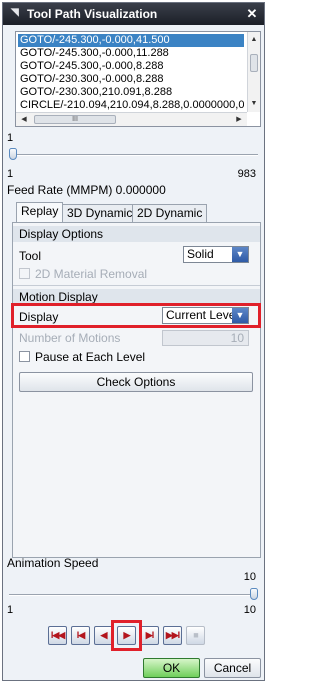 The image size is (320, 683). Describe the element at coordinates (246, 174) in the screenshot. I see `motion-slider-max: 983` at that location.